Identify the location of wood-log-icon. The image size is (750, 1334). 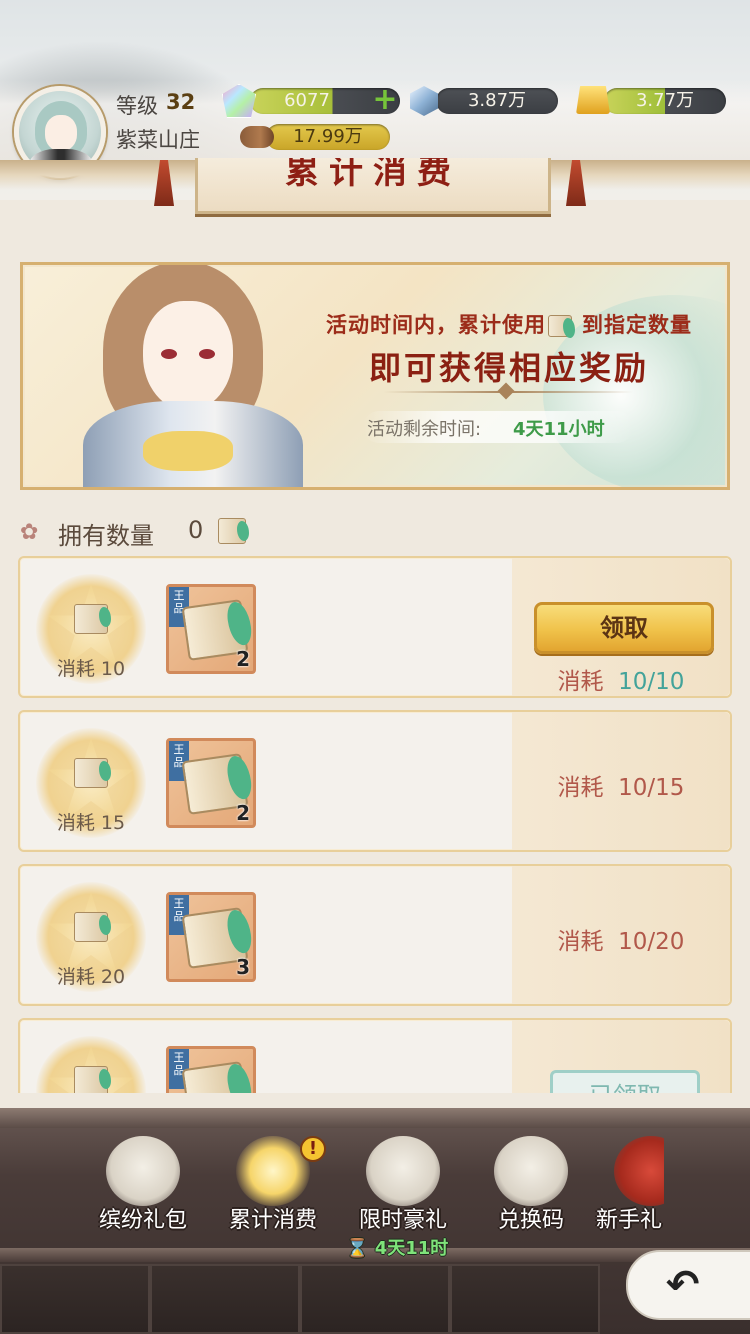
(257, 137).